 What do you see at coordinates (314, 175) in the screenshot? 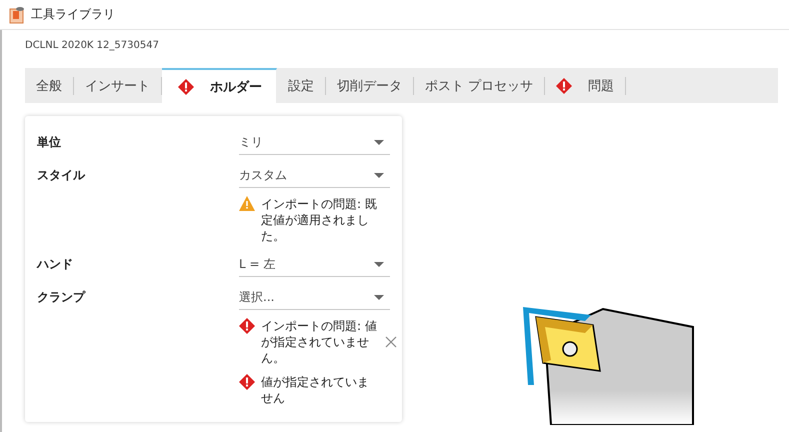
I see `dropdown: カスタム` at bounding box center [314, 175].